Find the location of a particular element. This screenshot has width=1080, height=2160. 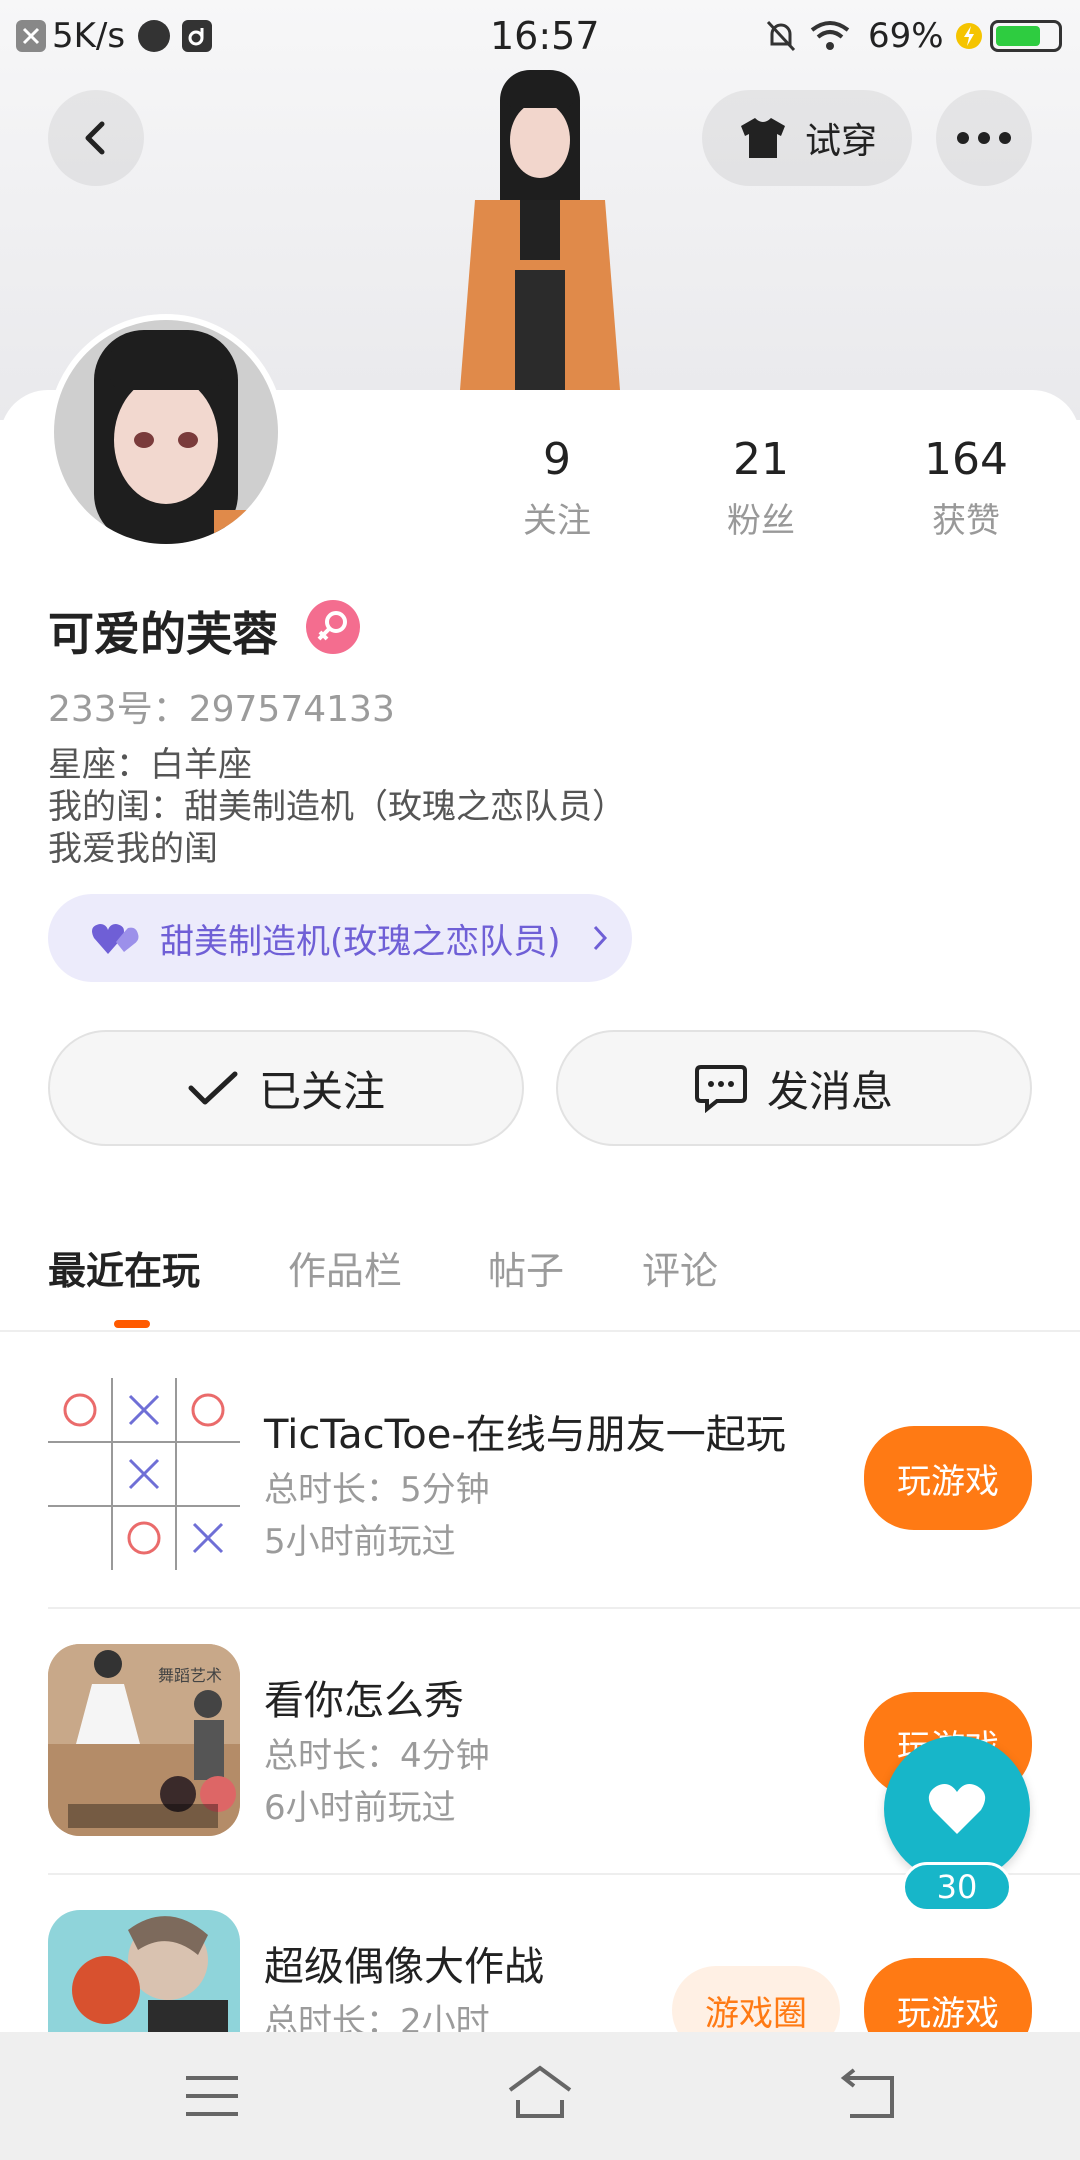

list-divider is located at coordinates (564, 1608).